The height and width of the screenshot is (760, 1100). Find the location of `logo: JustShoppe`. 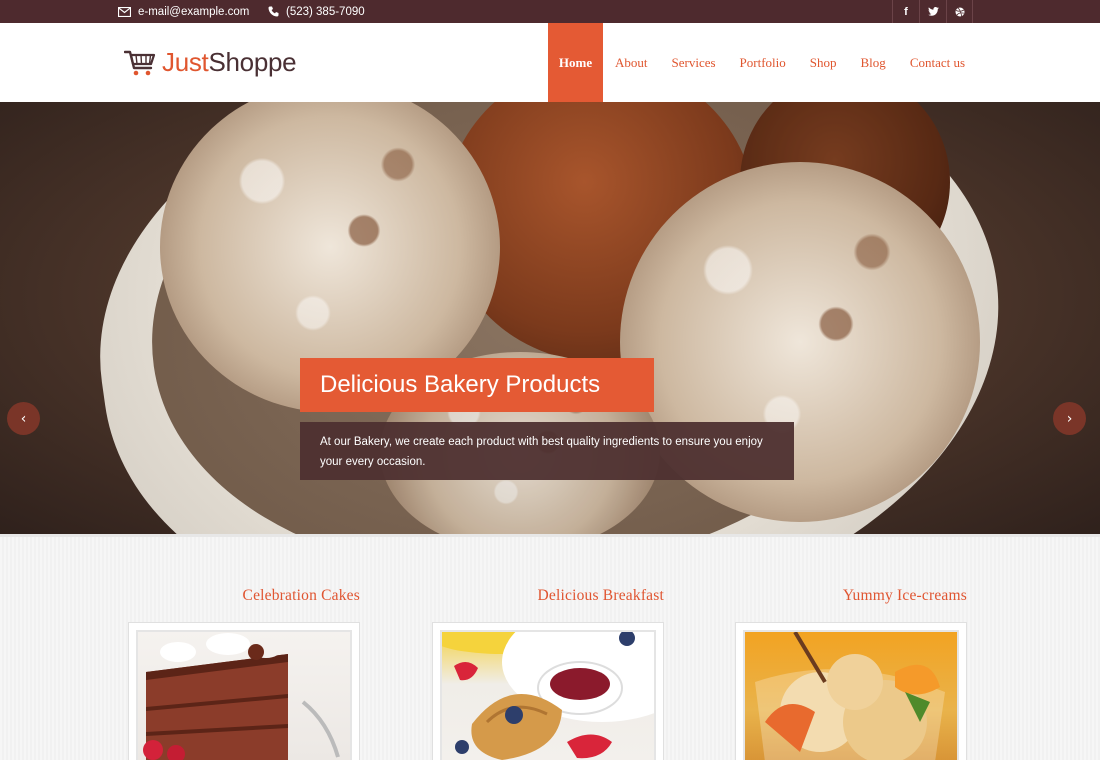

logo: JustShoppe is located at coordinates (210, 62).